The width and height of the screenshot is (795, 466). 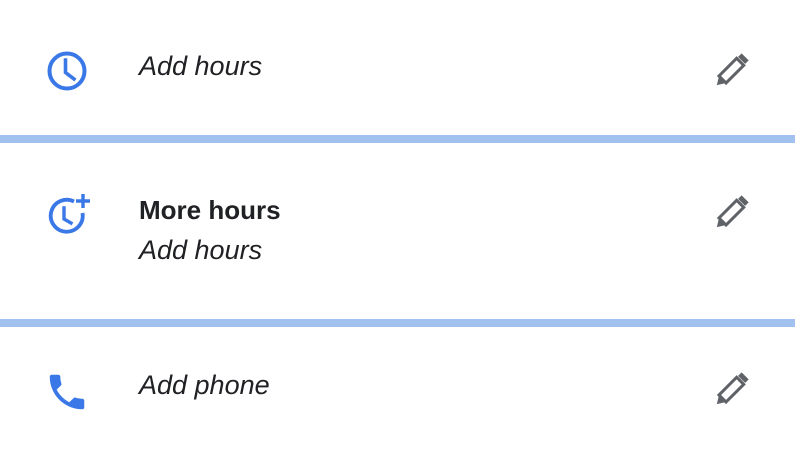 I want to click on edit-more-hours-button, so click(x=731, y=213).